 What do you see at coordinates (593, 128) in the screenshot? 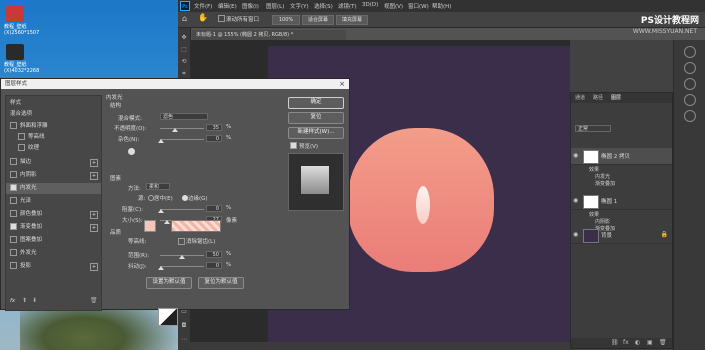
I see `blend-mode-select: 正常` at bounding box center [593, 128].